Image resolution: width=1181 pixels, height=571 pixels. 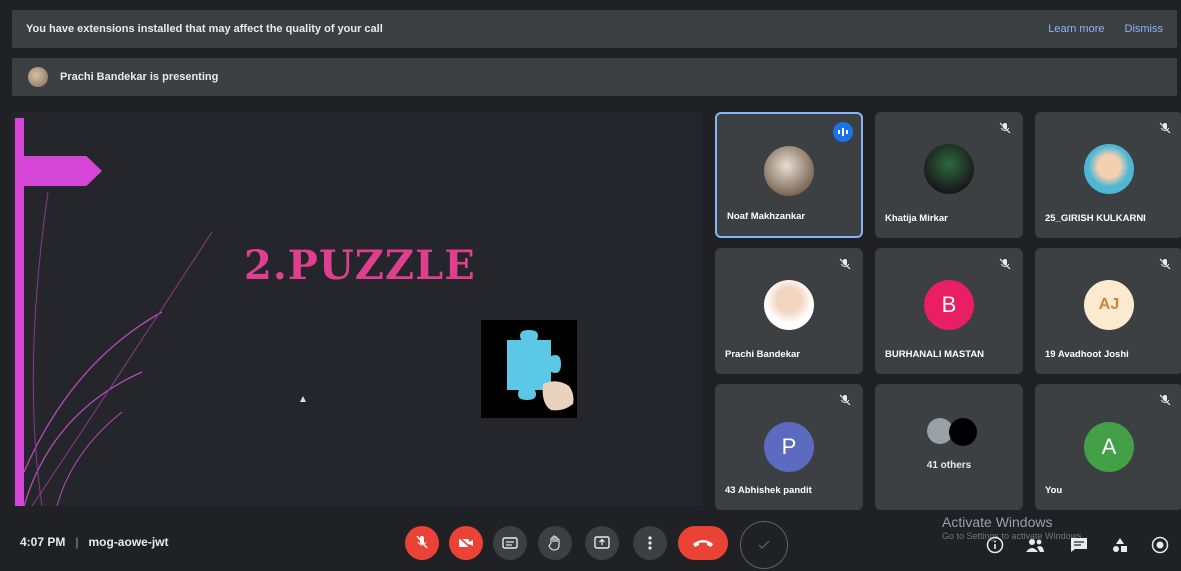 I want to click on activities-button, so click(x=1120, y=545).